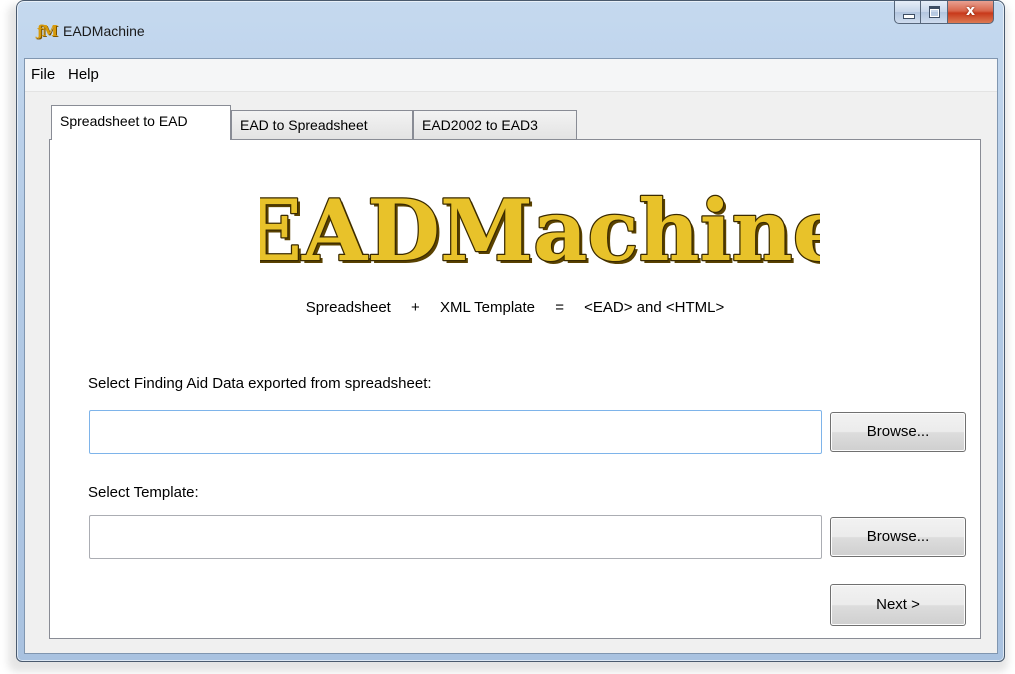 The image size is (1015, 674). Describe the element at coordinates (487, 307) in the screenshot. I see `formula-xml-template: XML Template` at that location.